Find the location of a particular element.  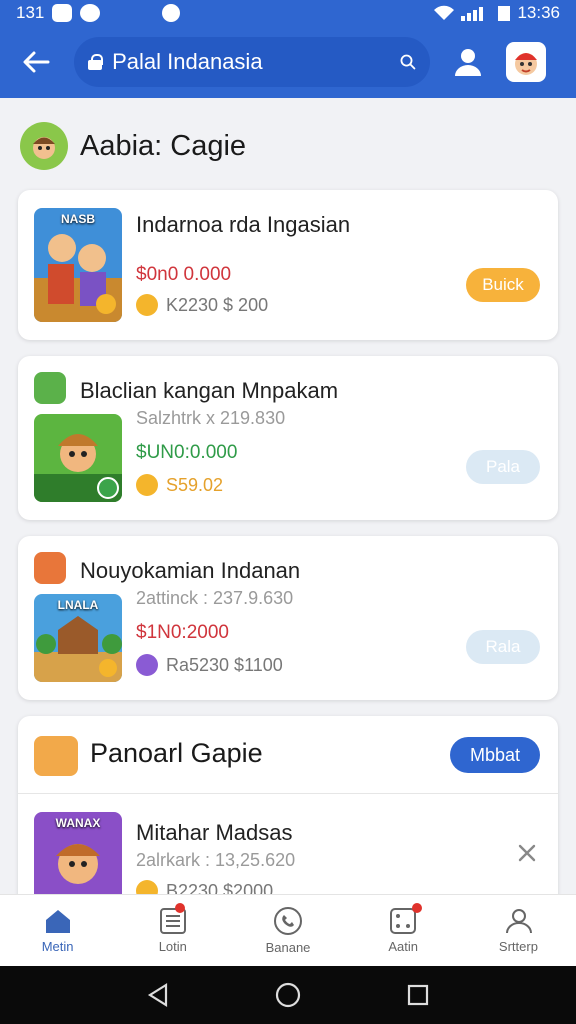

triangle-back-icon is located at coordinates (157, 995).